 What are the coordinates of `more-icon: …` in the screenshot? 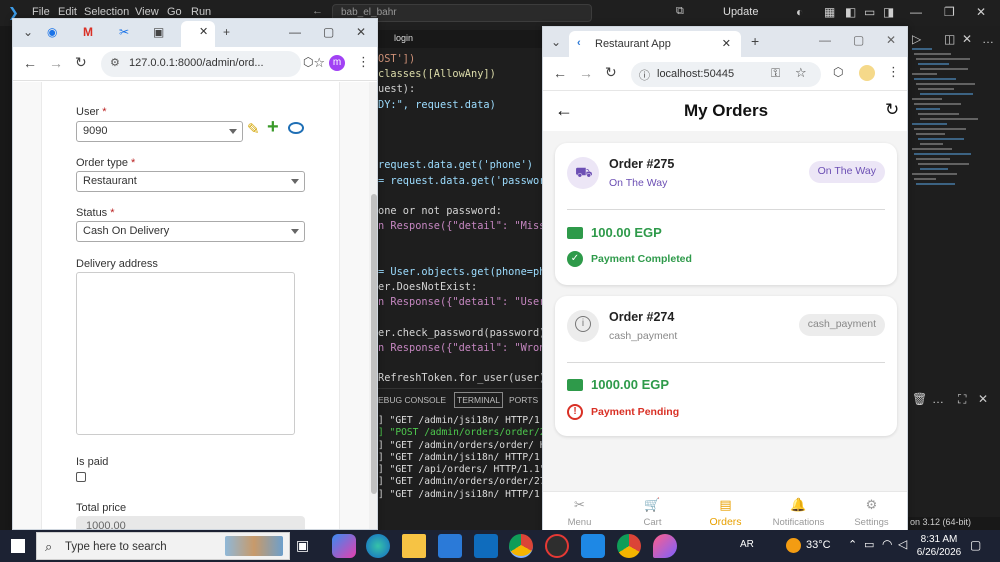 It's located at (988, 39).